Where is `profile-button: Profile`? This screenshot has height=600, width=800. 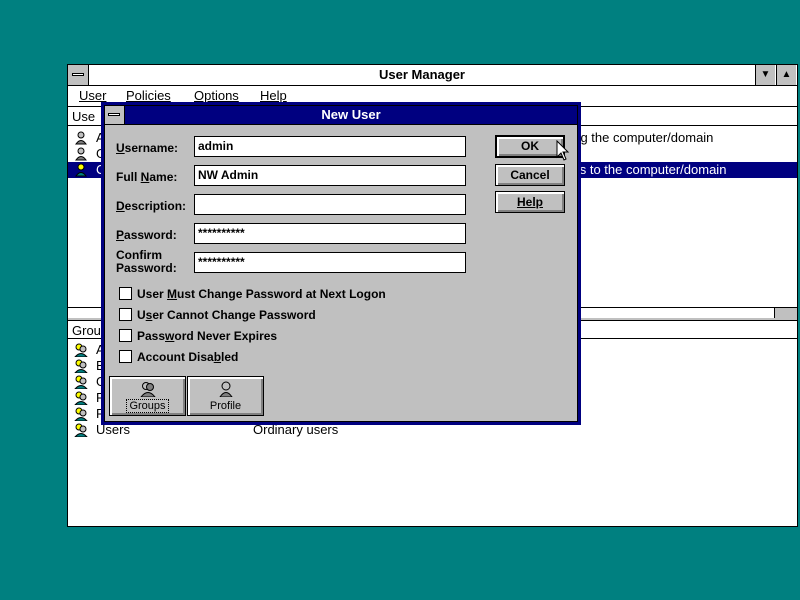
profile-button: Profile is located at coordinates (225, 396).